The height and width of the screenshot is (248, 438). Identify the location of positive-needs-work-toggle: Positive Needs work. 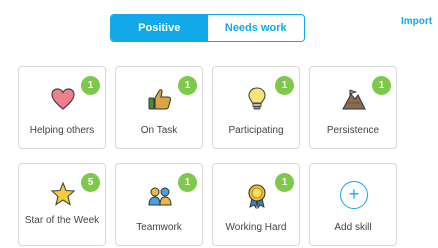
(207, 28).